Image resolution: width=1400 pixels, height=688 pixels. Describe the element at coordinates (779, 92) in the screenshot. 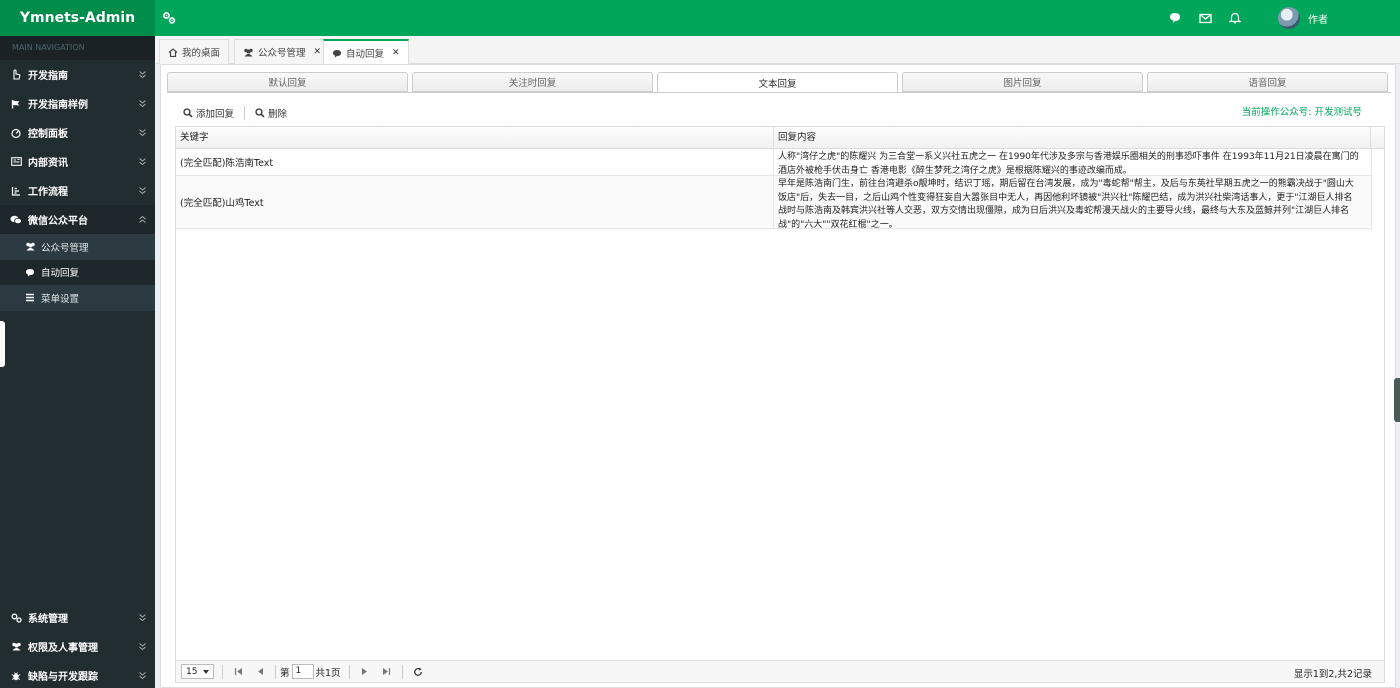

I see `tab-divider` at that location.